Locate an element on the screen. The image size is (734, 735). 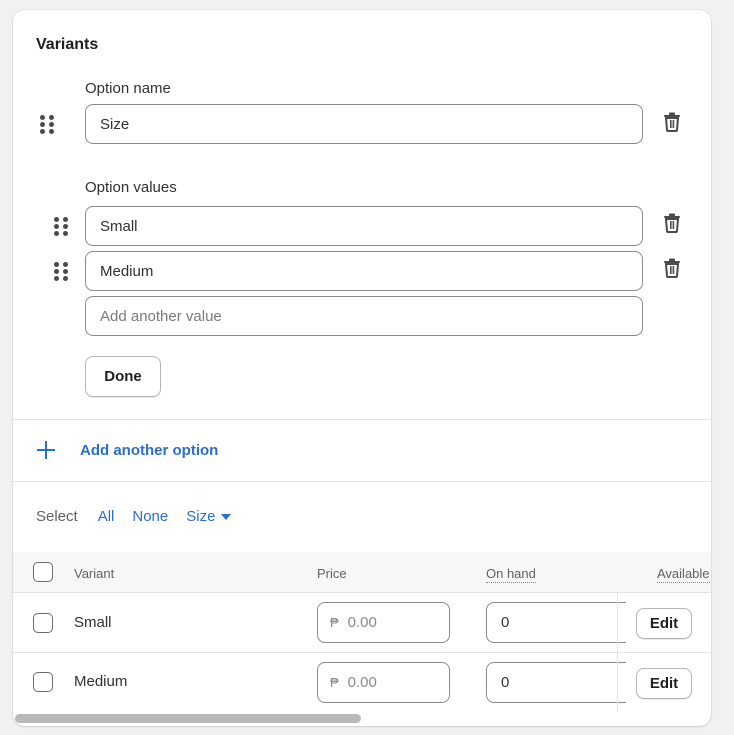
done-button: Done is located at coordinates (123, 376).